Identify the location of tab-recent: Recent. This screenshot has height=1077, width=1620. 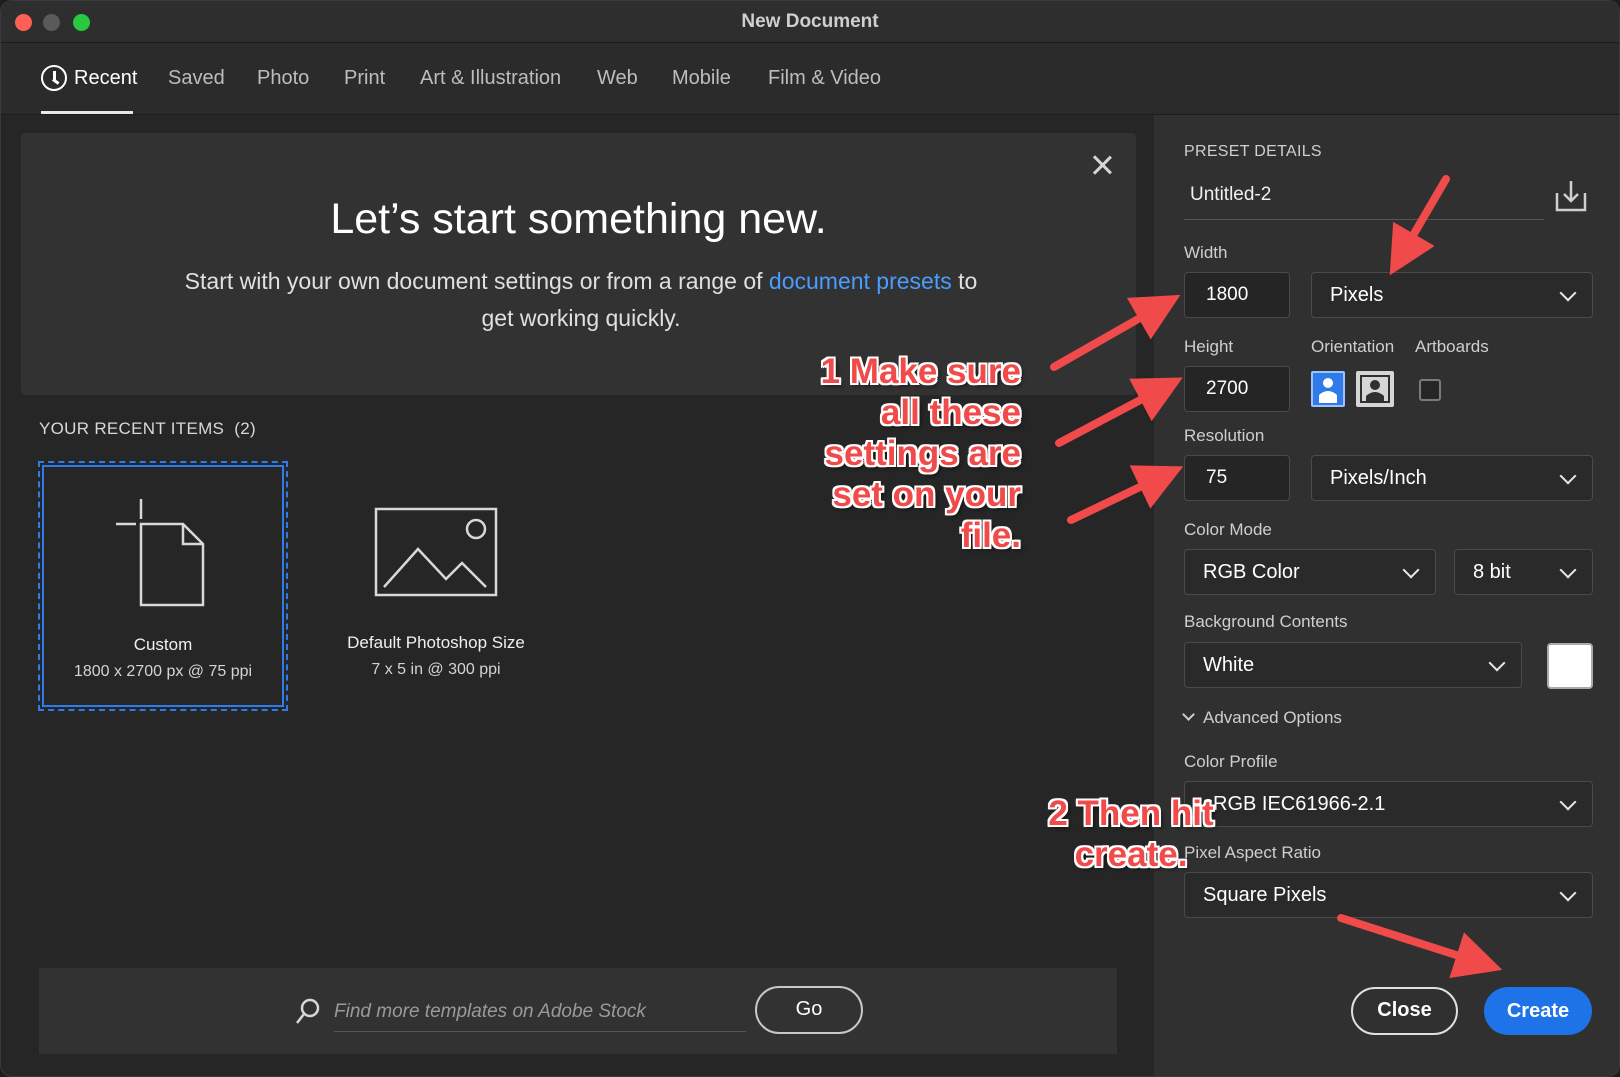
(105, 78).